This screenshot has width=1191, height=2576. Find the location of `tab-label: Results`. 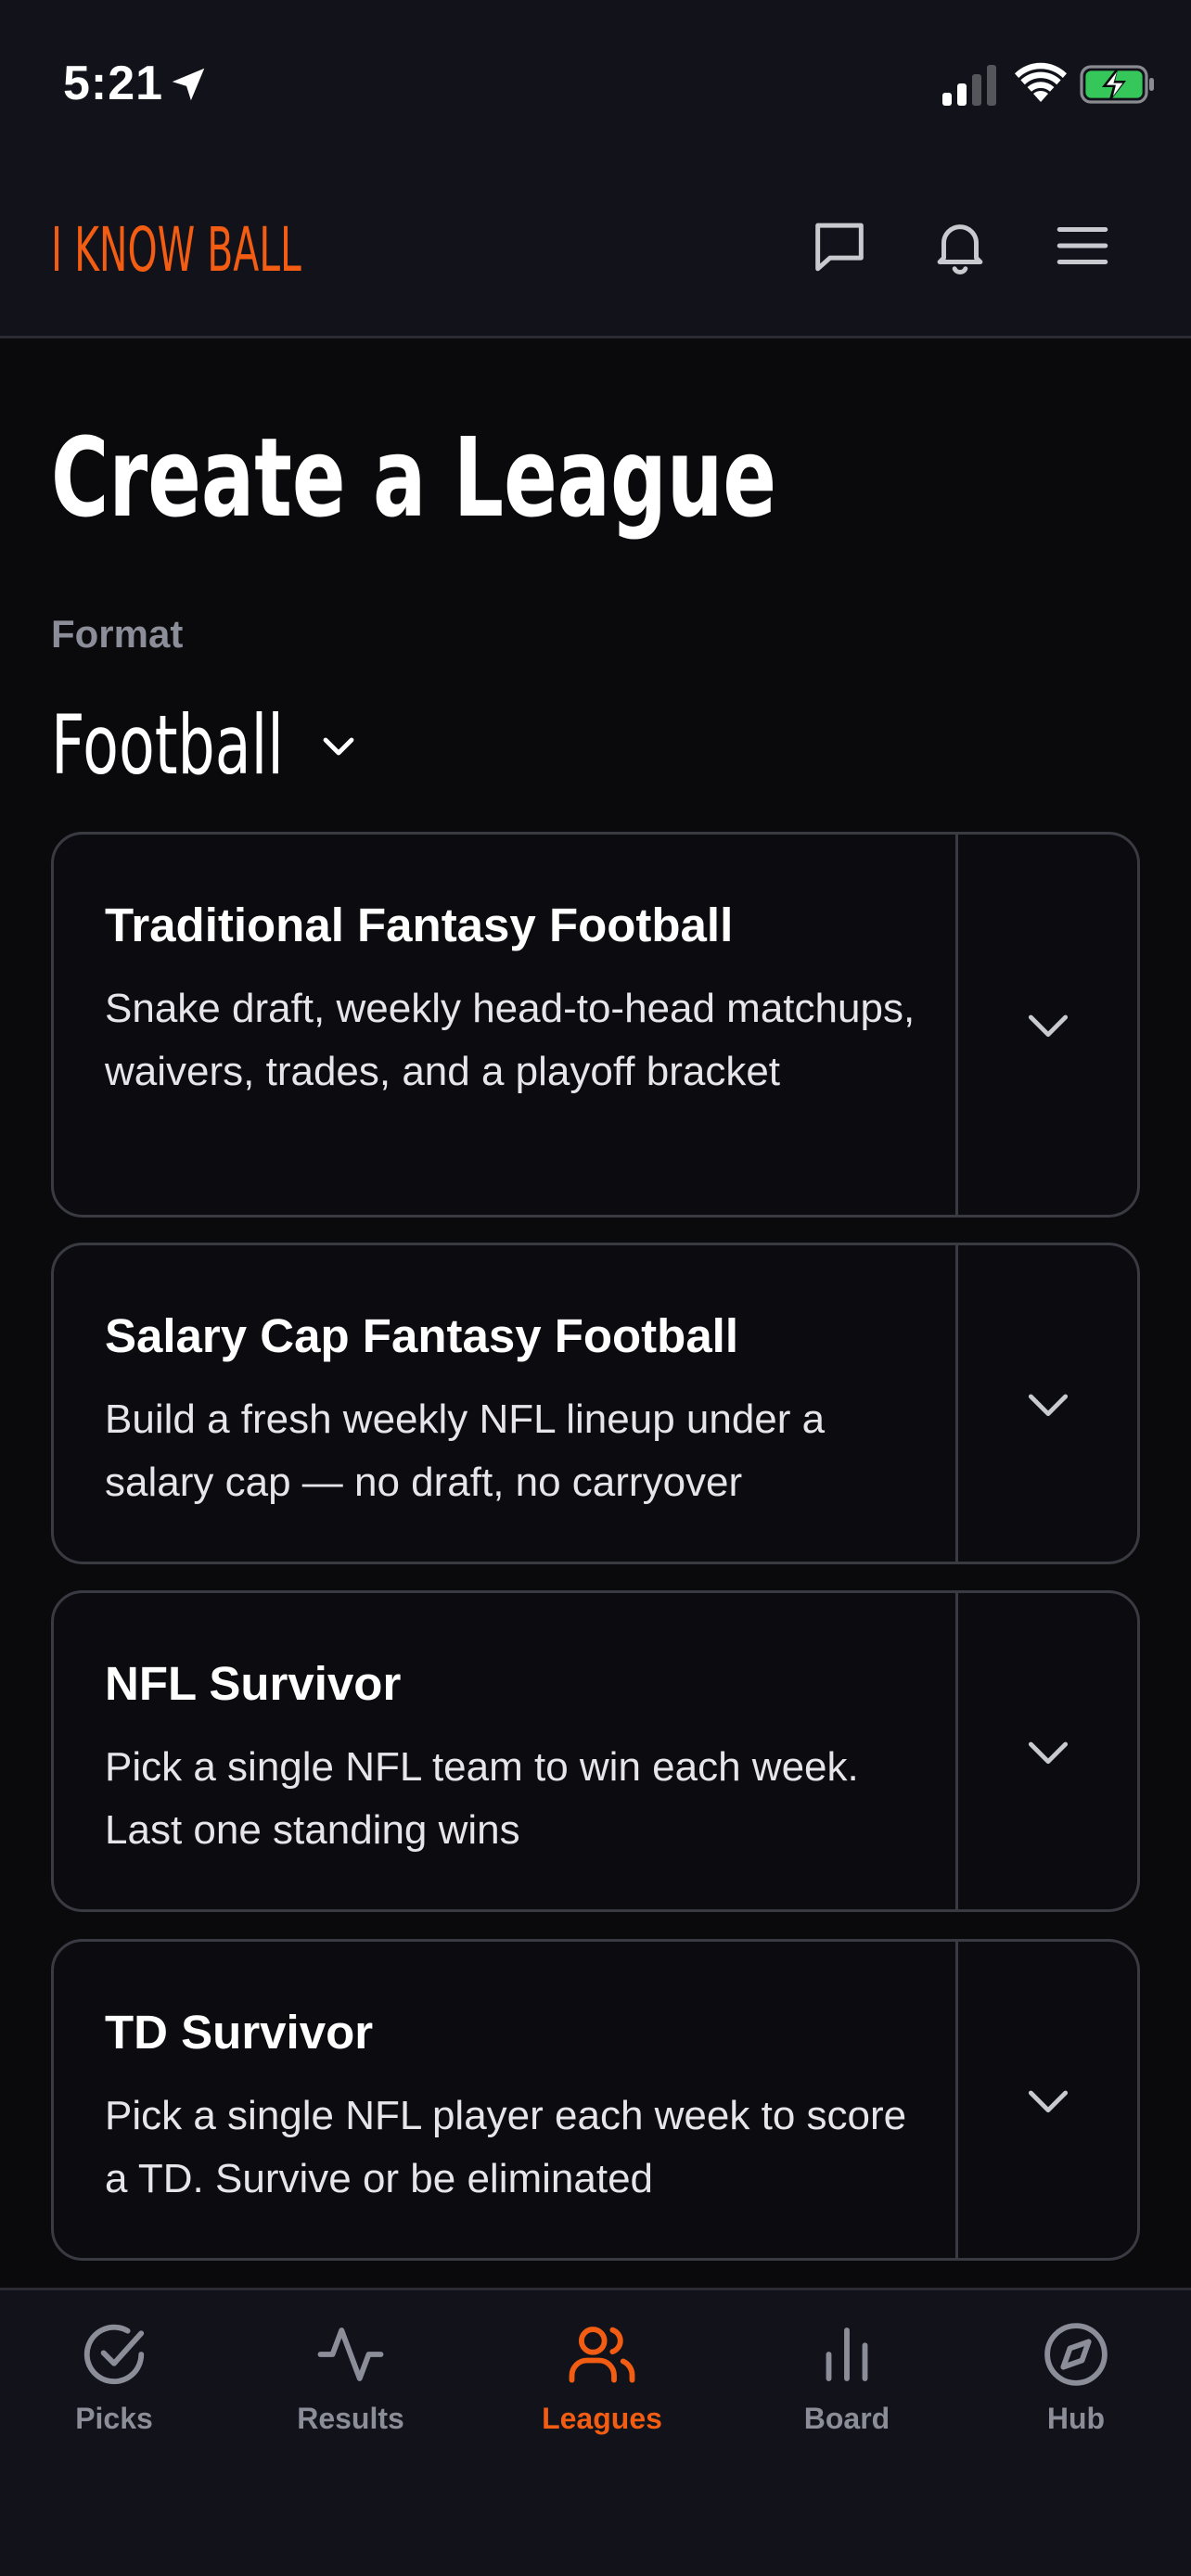

tab-label: Results is located at coordinates (350, 2419).